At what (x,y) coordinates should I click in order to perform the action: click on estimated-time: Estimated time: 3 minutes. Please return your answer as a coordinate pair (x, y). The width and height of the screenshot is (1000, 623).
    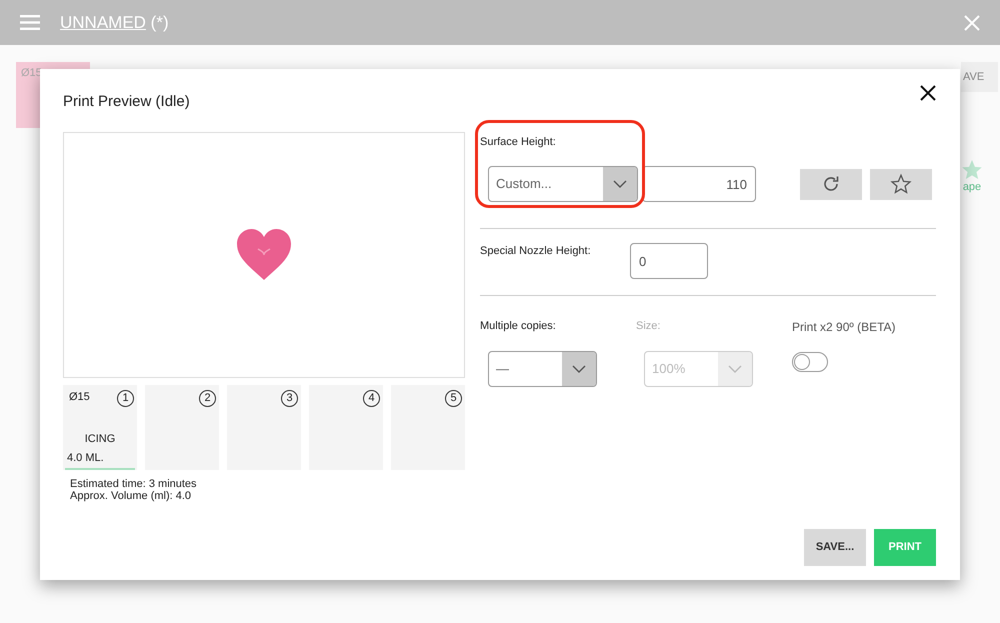
    Looking at the image, I should click on (134, 484).